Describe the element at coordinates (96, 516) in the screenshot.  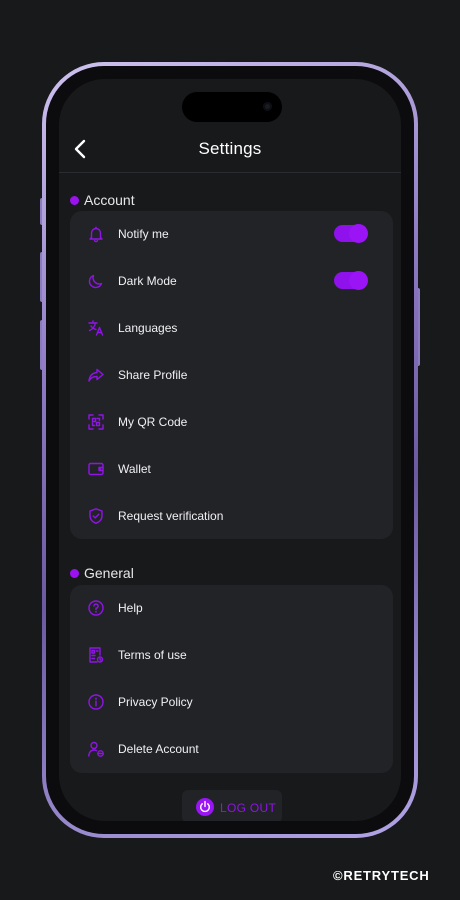
I see `shield-check-icon` at that location.